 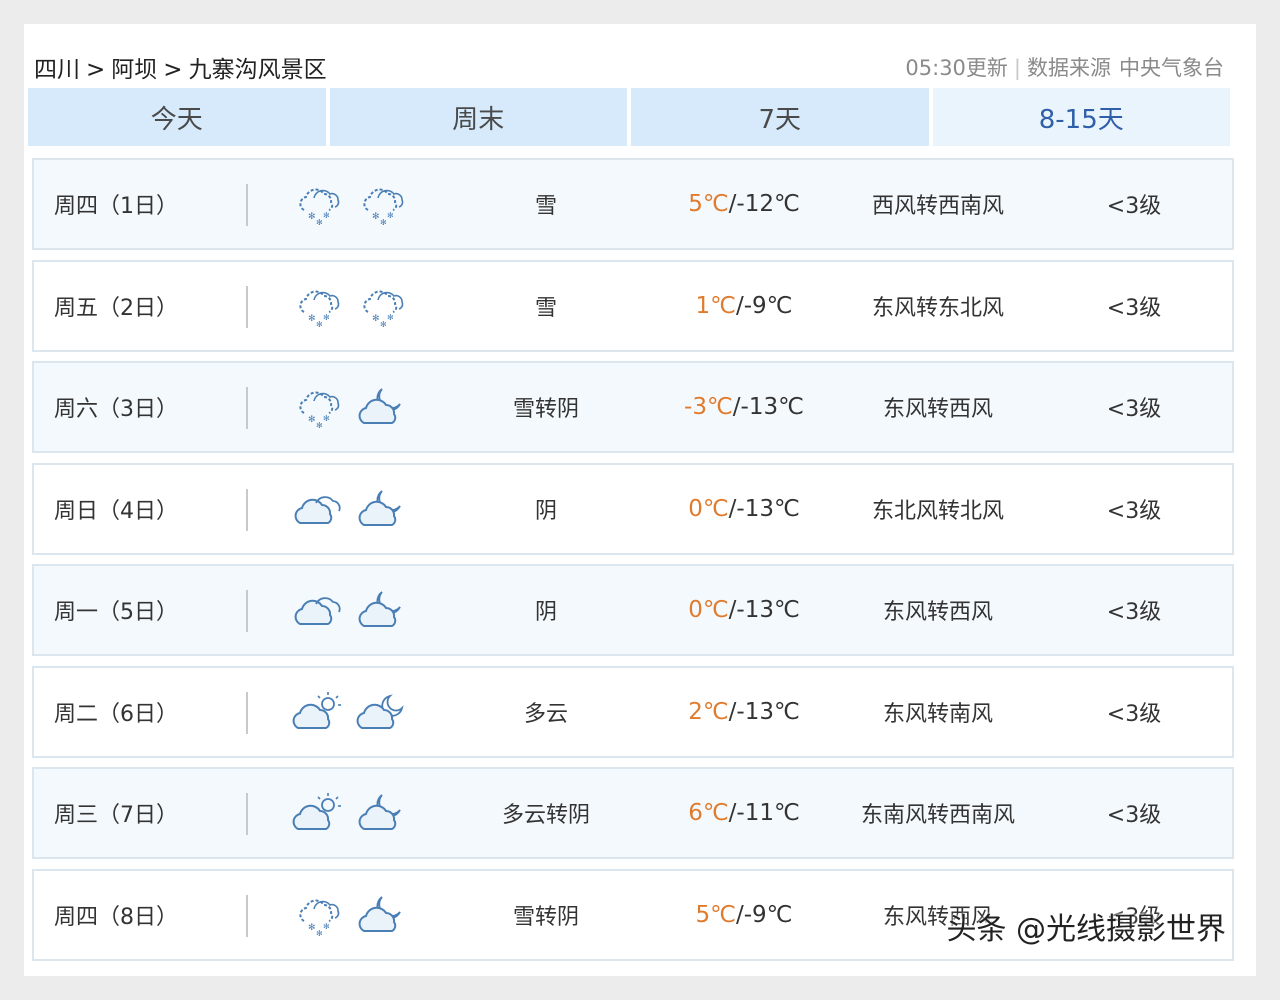 I want to click on breadcrumb: 四川 > 阿坝 > 九寨沟风景区, so click(x=180, y=67).